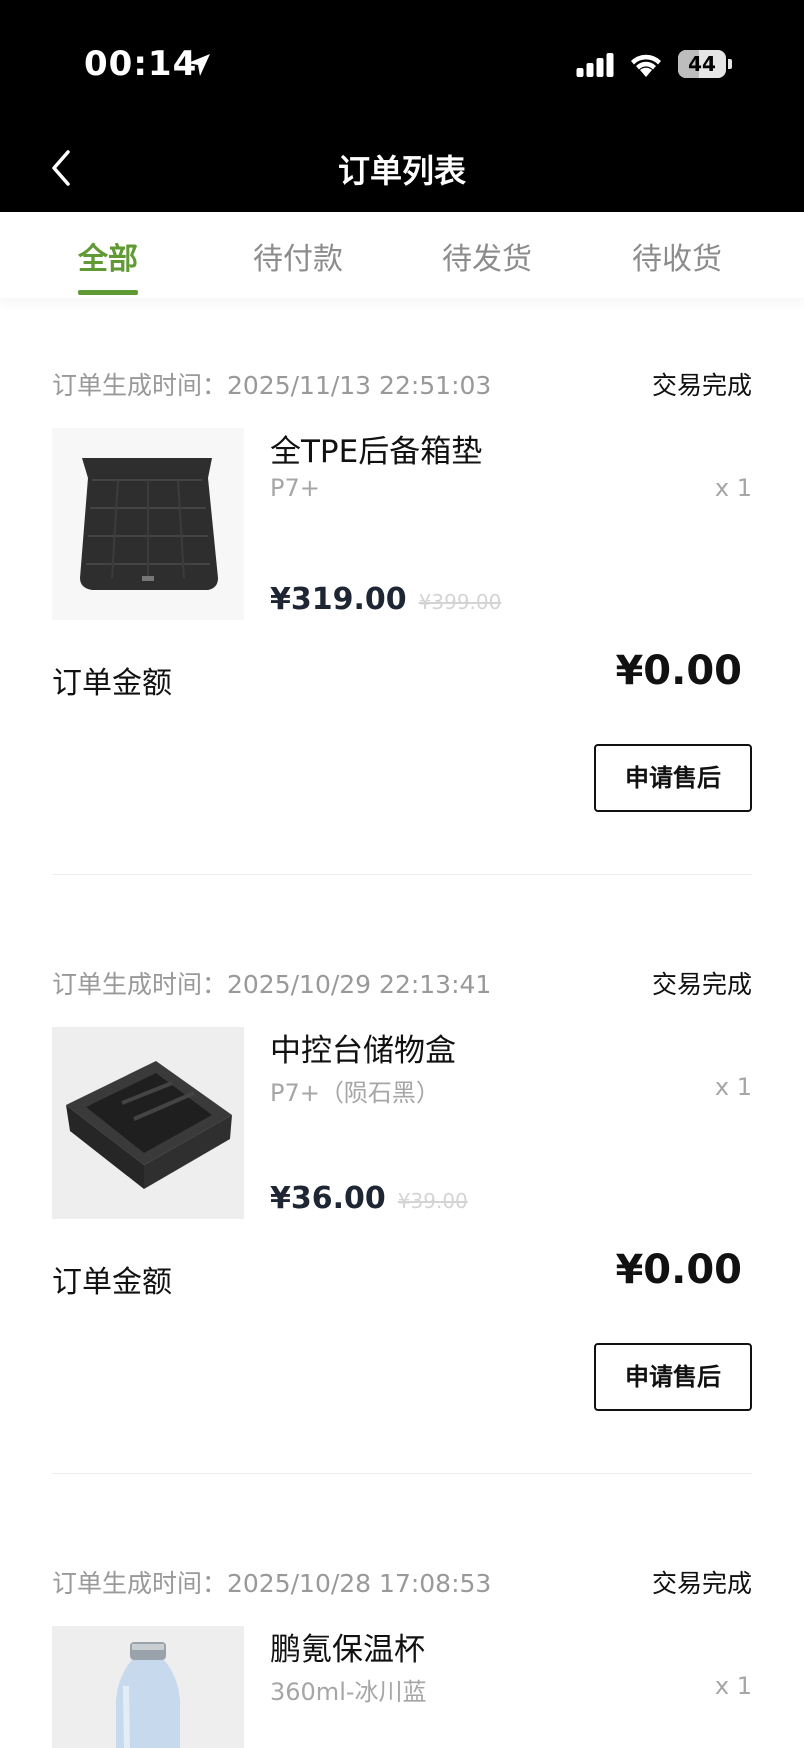 The width and height of the screenshot is (804, 1748). What do you see at coordinates (272, 984) in the screenshot?
I see `order-time: 订单生成时间：2025/10/29 22:13:41` at bounding box center [272, 984].